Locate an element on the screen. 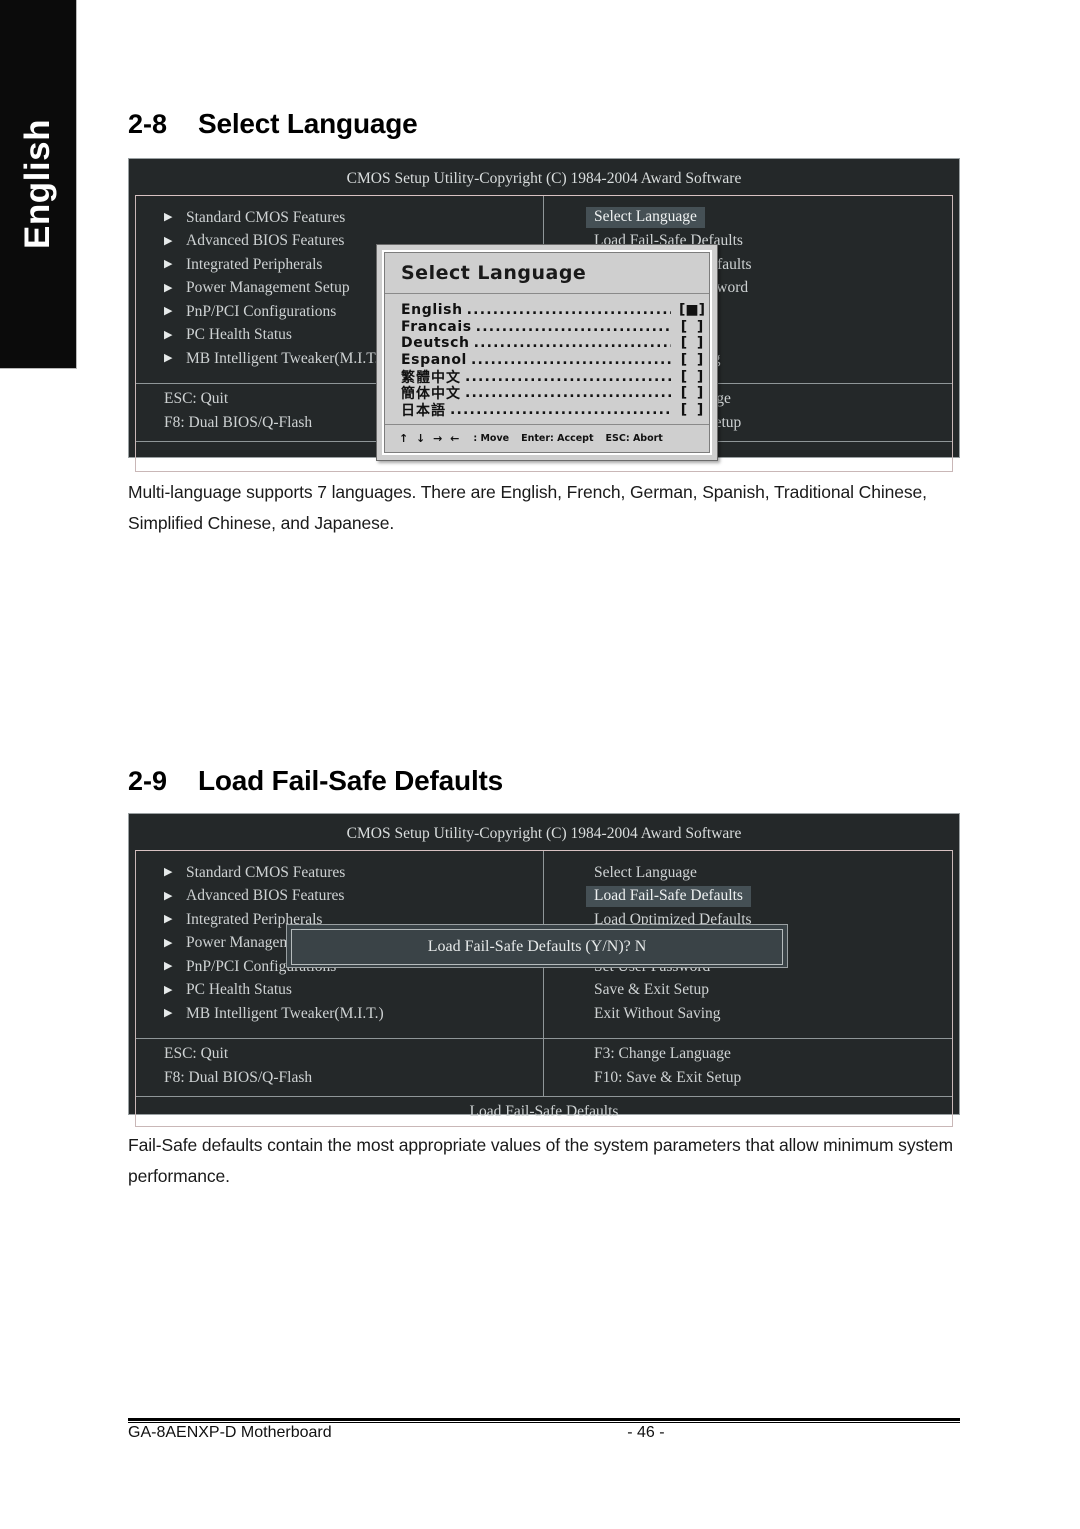 Image resolution: width=1080 pixels, height=1529 pixels. esc-label: ESC: Abort is located at coordinates (634, 439).